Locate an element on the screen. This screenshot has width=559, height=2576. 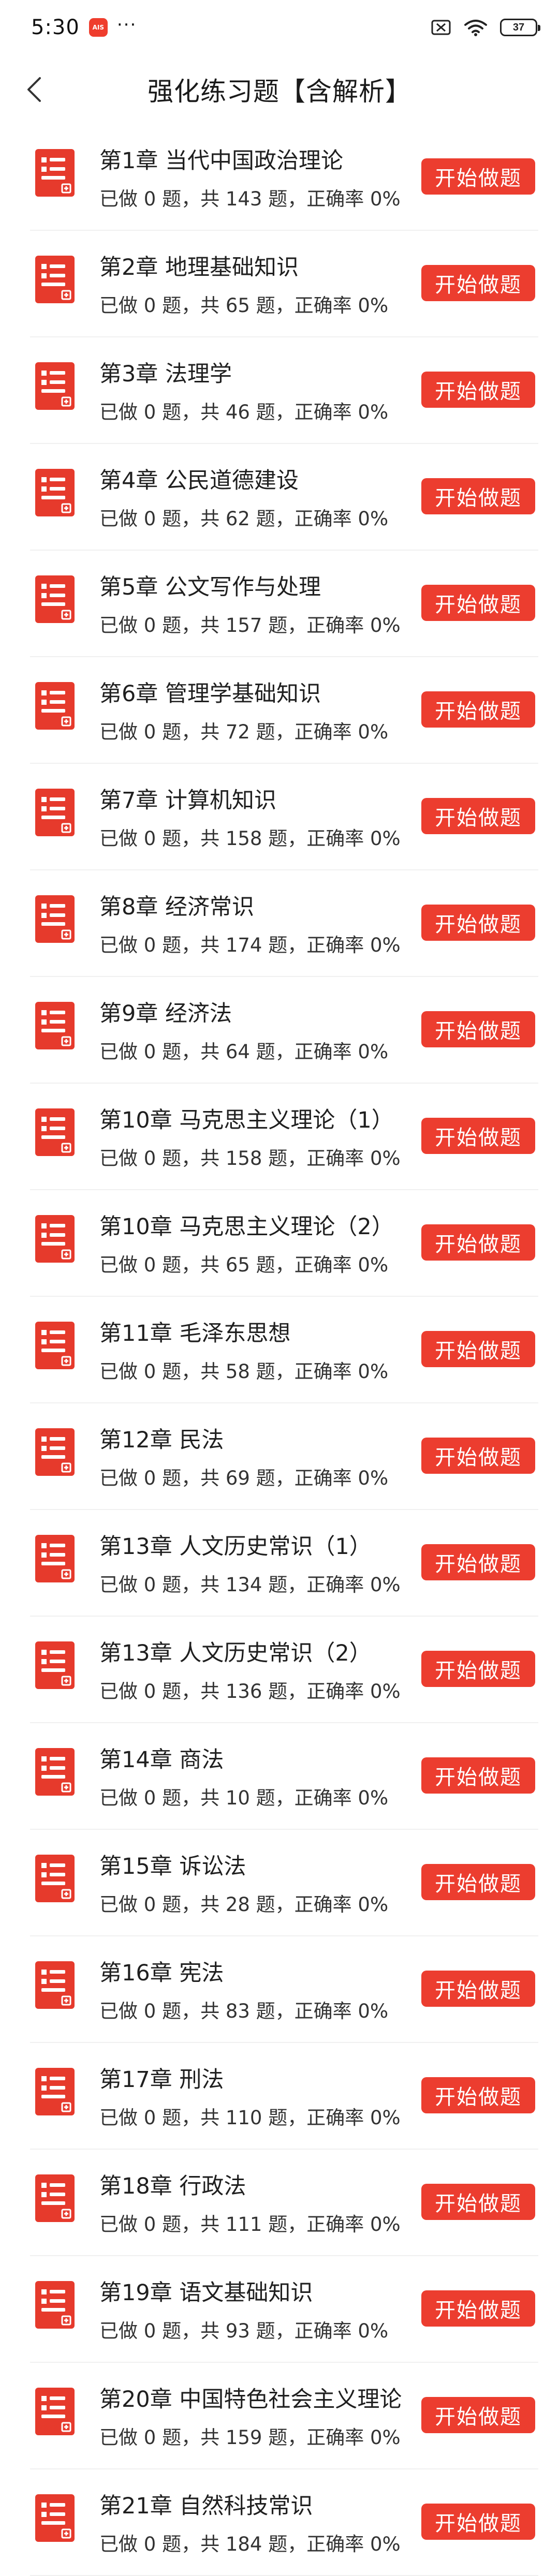
chapter-row: 第11章 毛泽东思想 已做 0 题，共 58 题，正确率 0% 开始做题 is located at coordinates (279, 1350).